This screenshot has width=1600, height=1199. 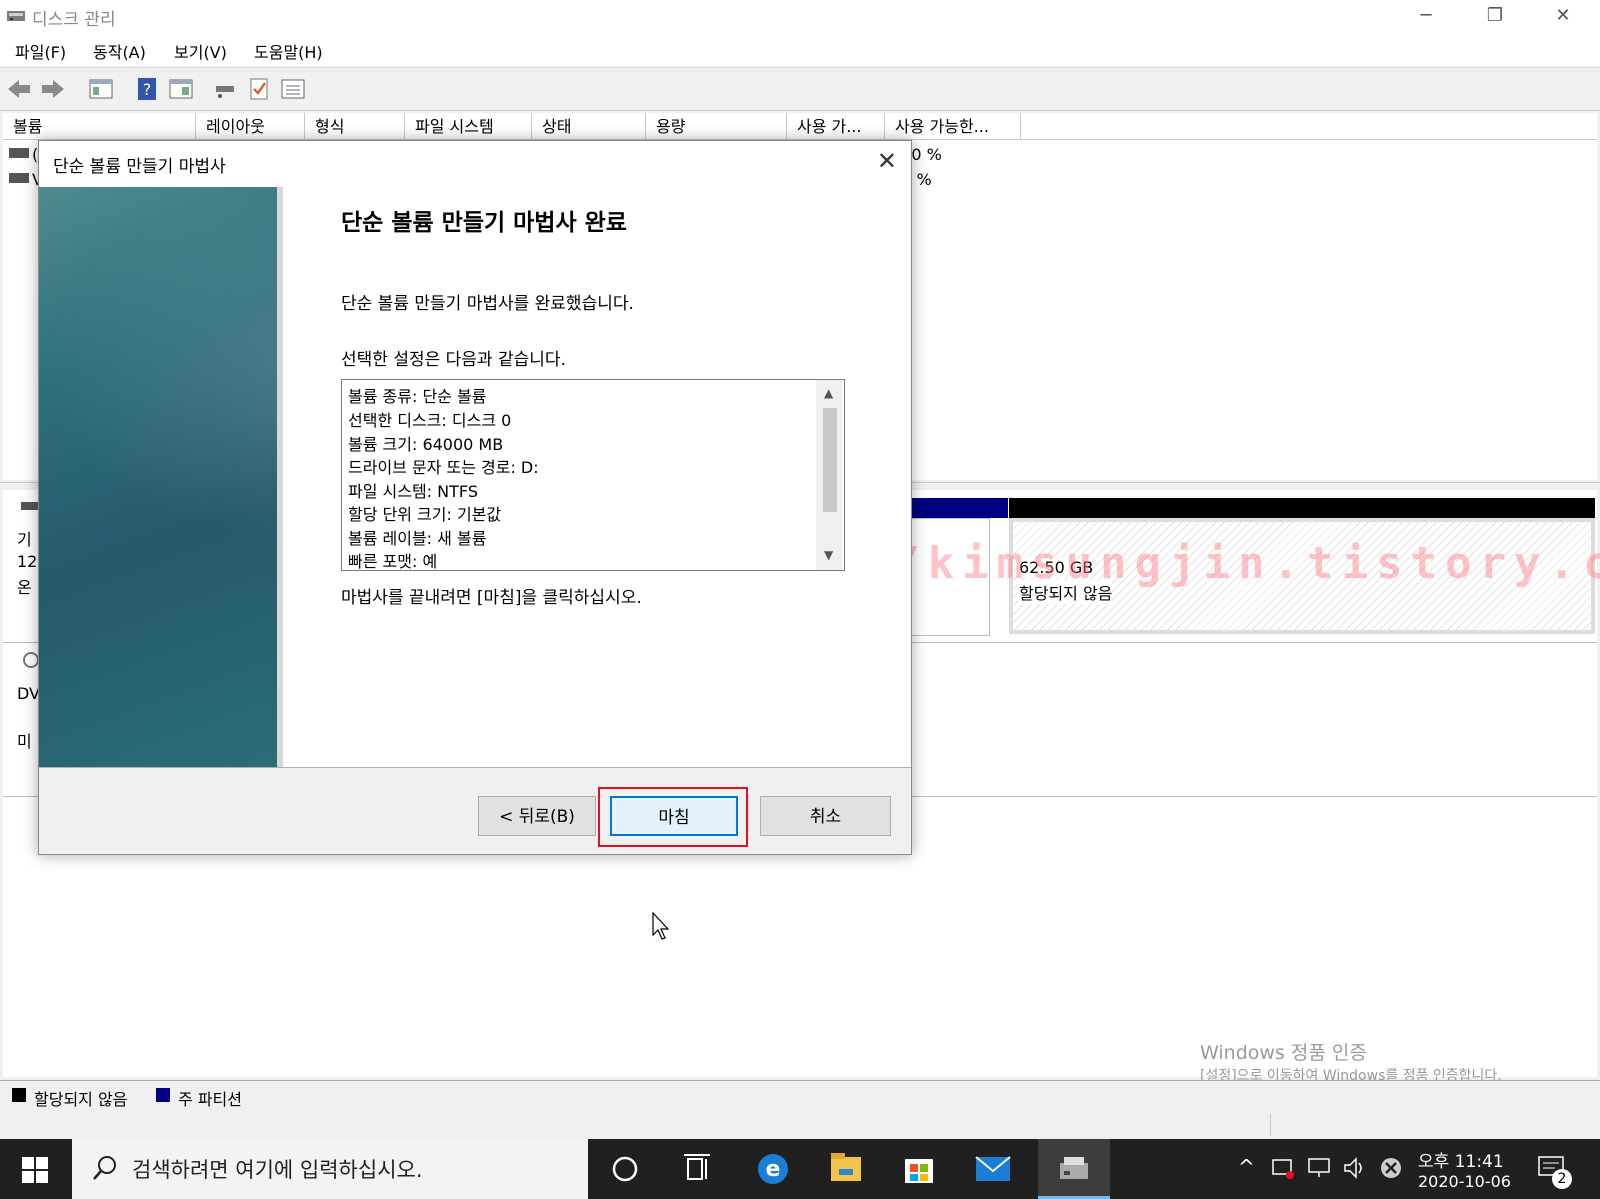 What do you see at coordinates (210, 1099) in the screenshot?
I see `legend-primary: 주 파티션` at bounding box center [210, 1099].